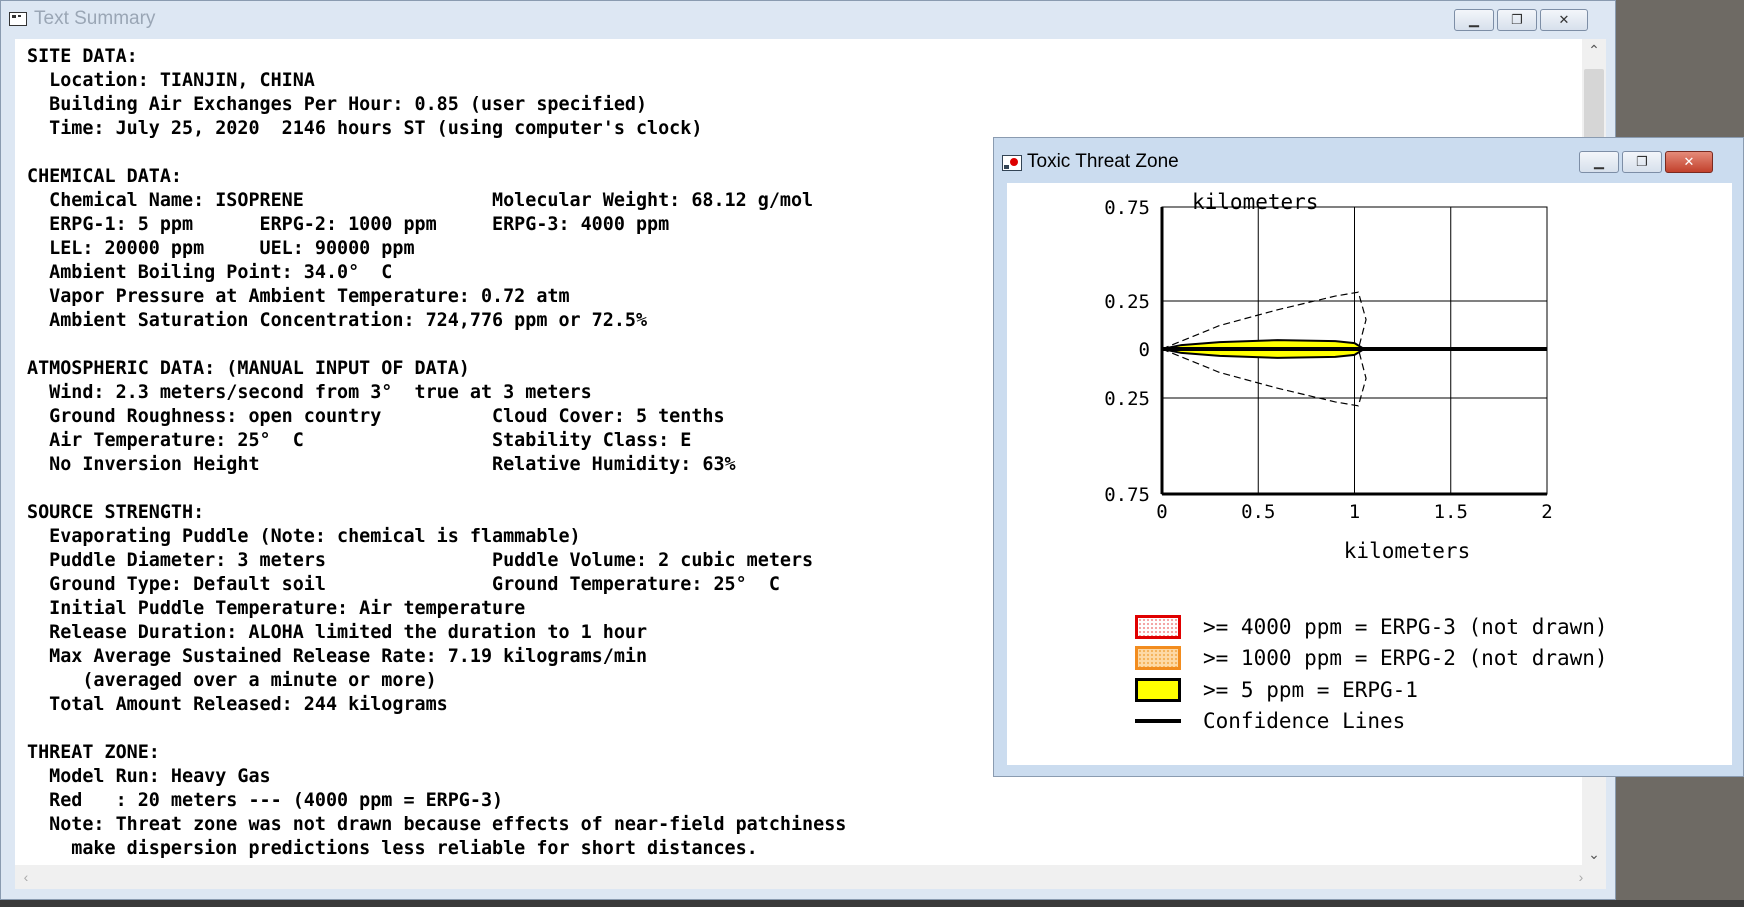 Image resolution: width=1744 pixels, height=907 pixels. I want to click on legend-label: >= 4000 ppm = ERPG-3 (not drawn), so click(1405, 626).